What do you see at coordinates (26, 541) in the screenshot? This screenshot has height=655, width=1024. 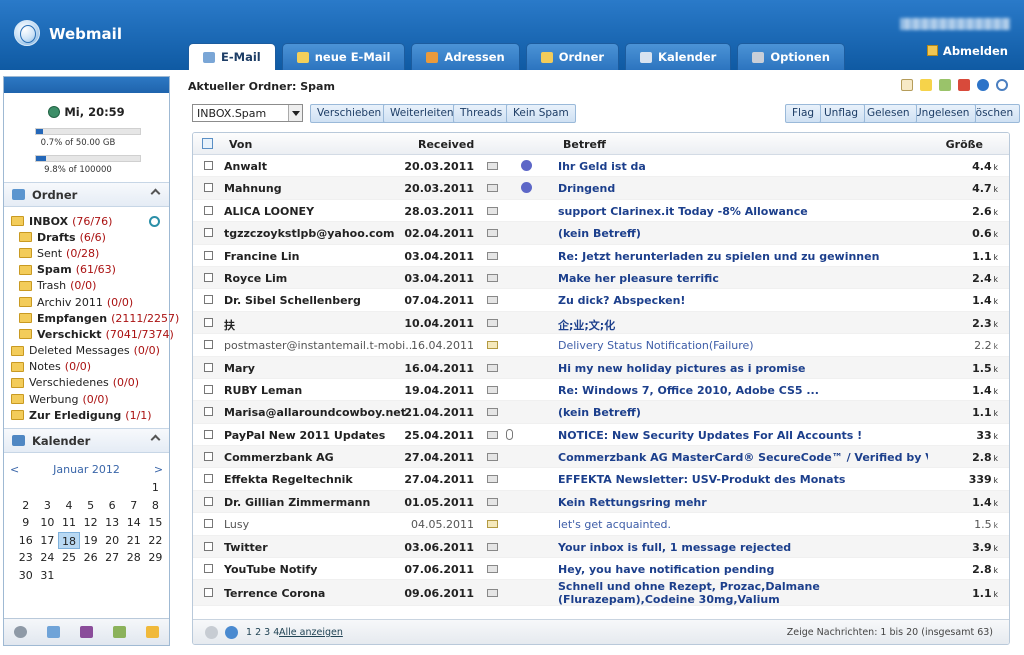 I see `calendar-day: 16` at bounding box center [26, 541].